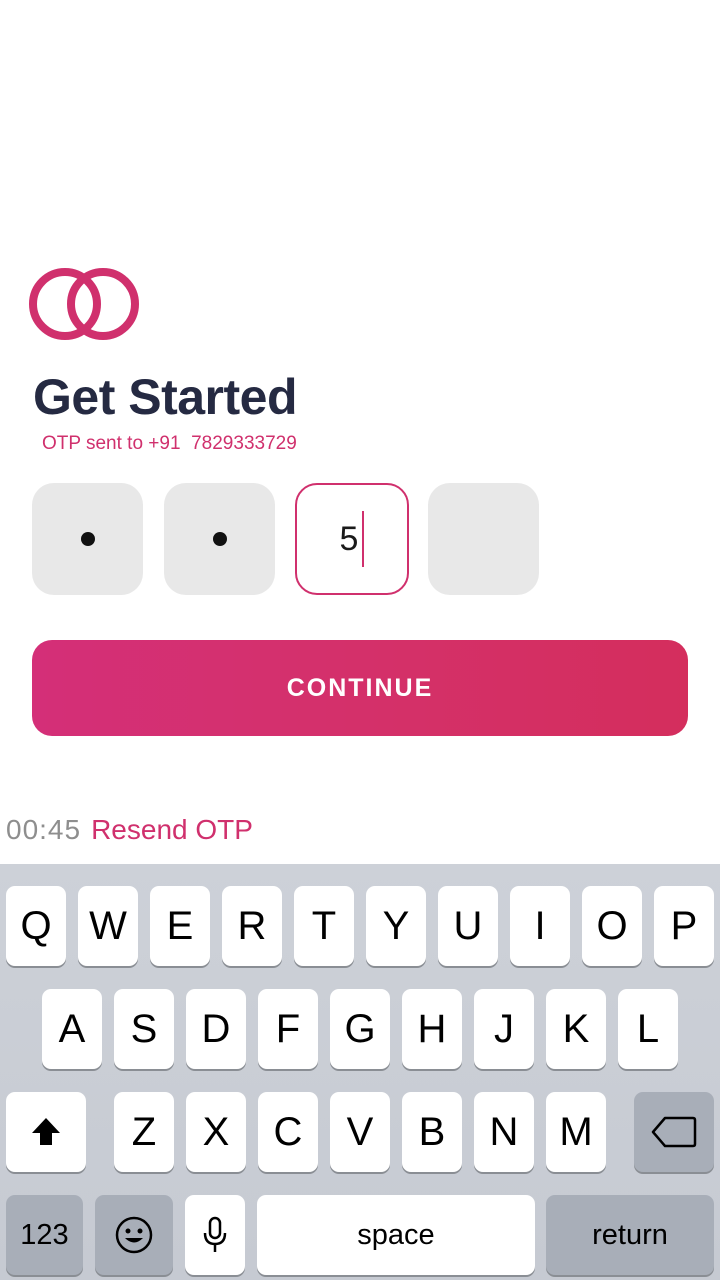  What do you see at coordinates (72, 1029) in the screenshot?
I see `key-a: A` at bounding box center [72, 1029].